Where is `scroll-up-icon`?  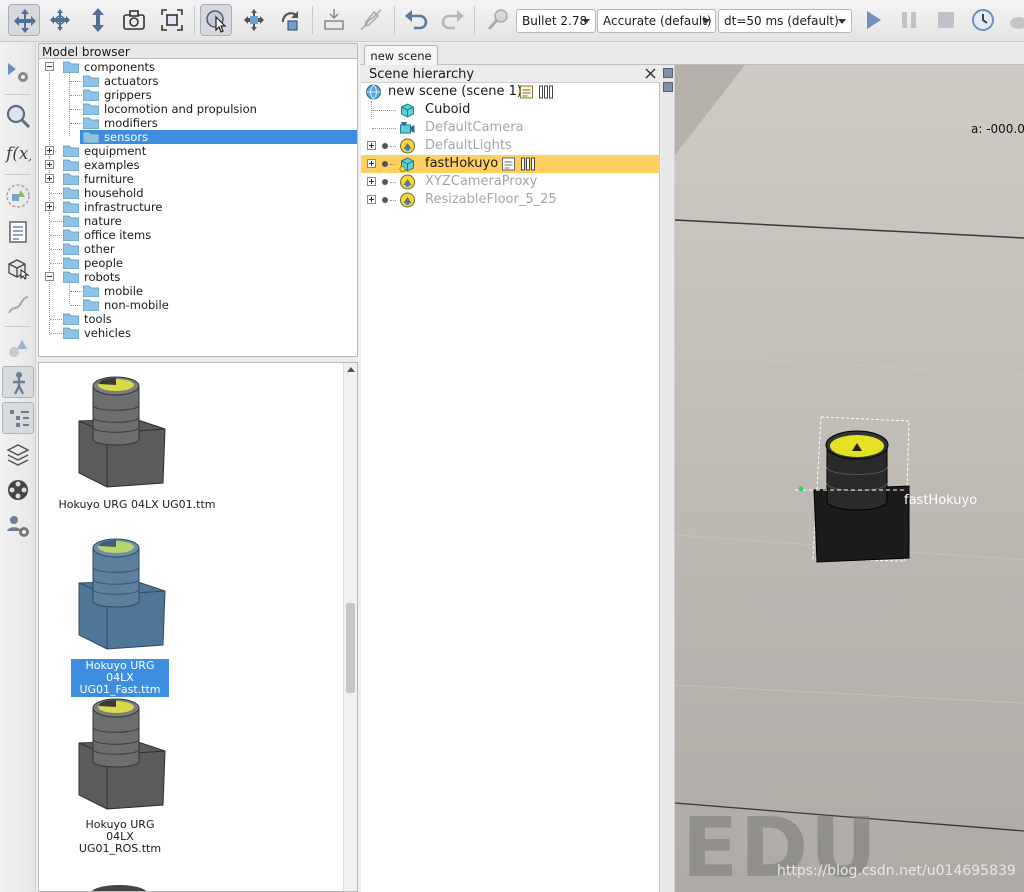
scroll-up-icon is located at coordinates (351, 369).